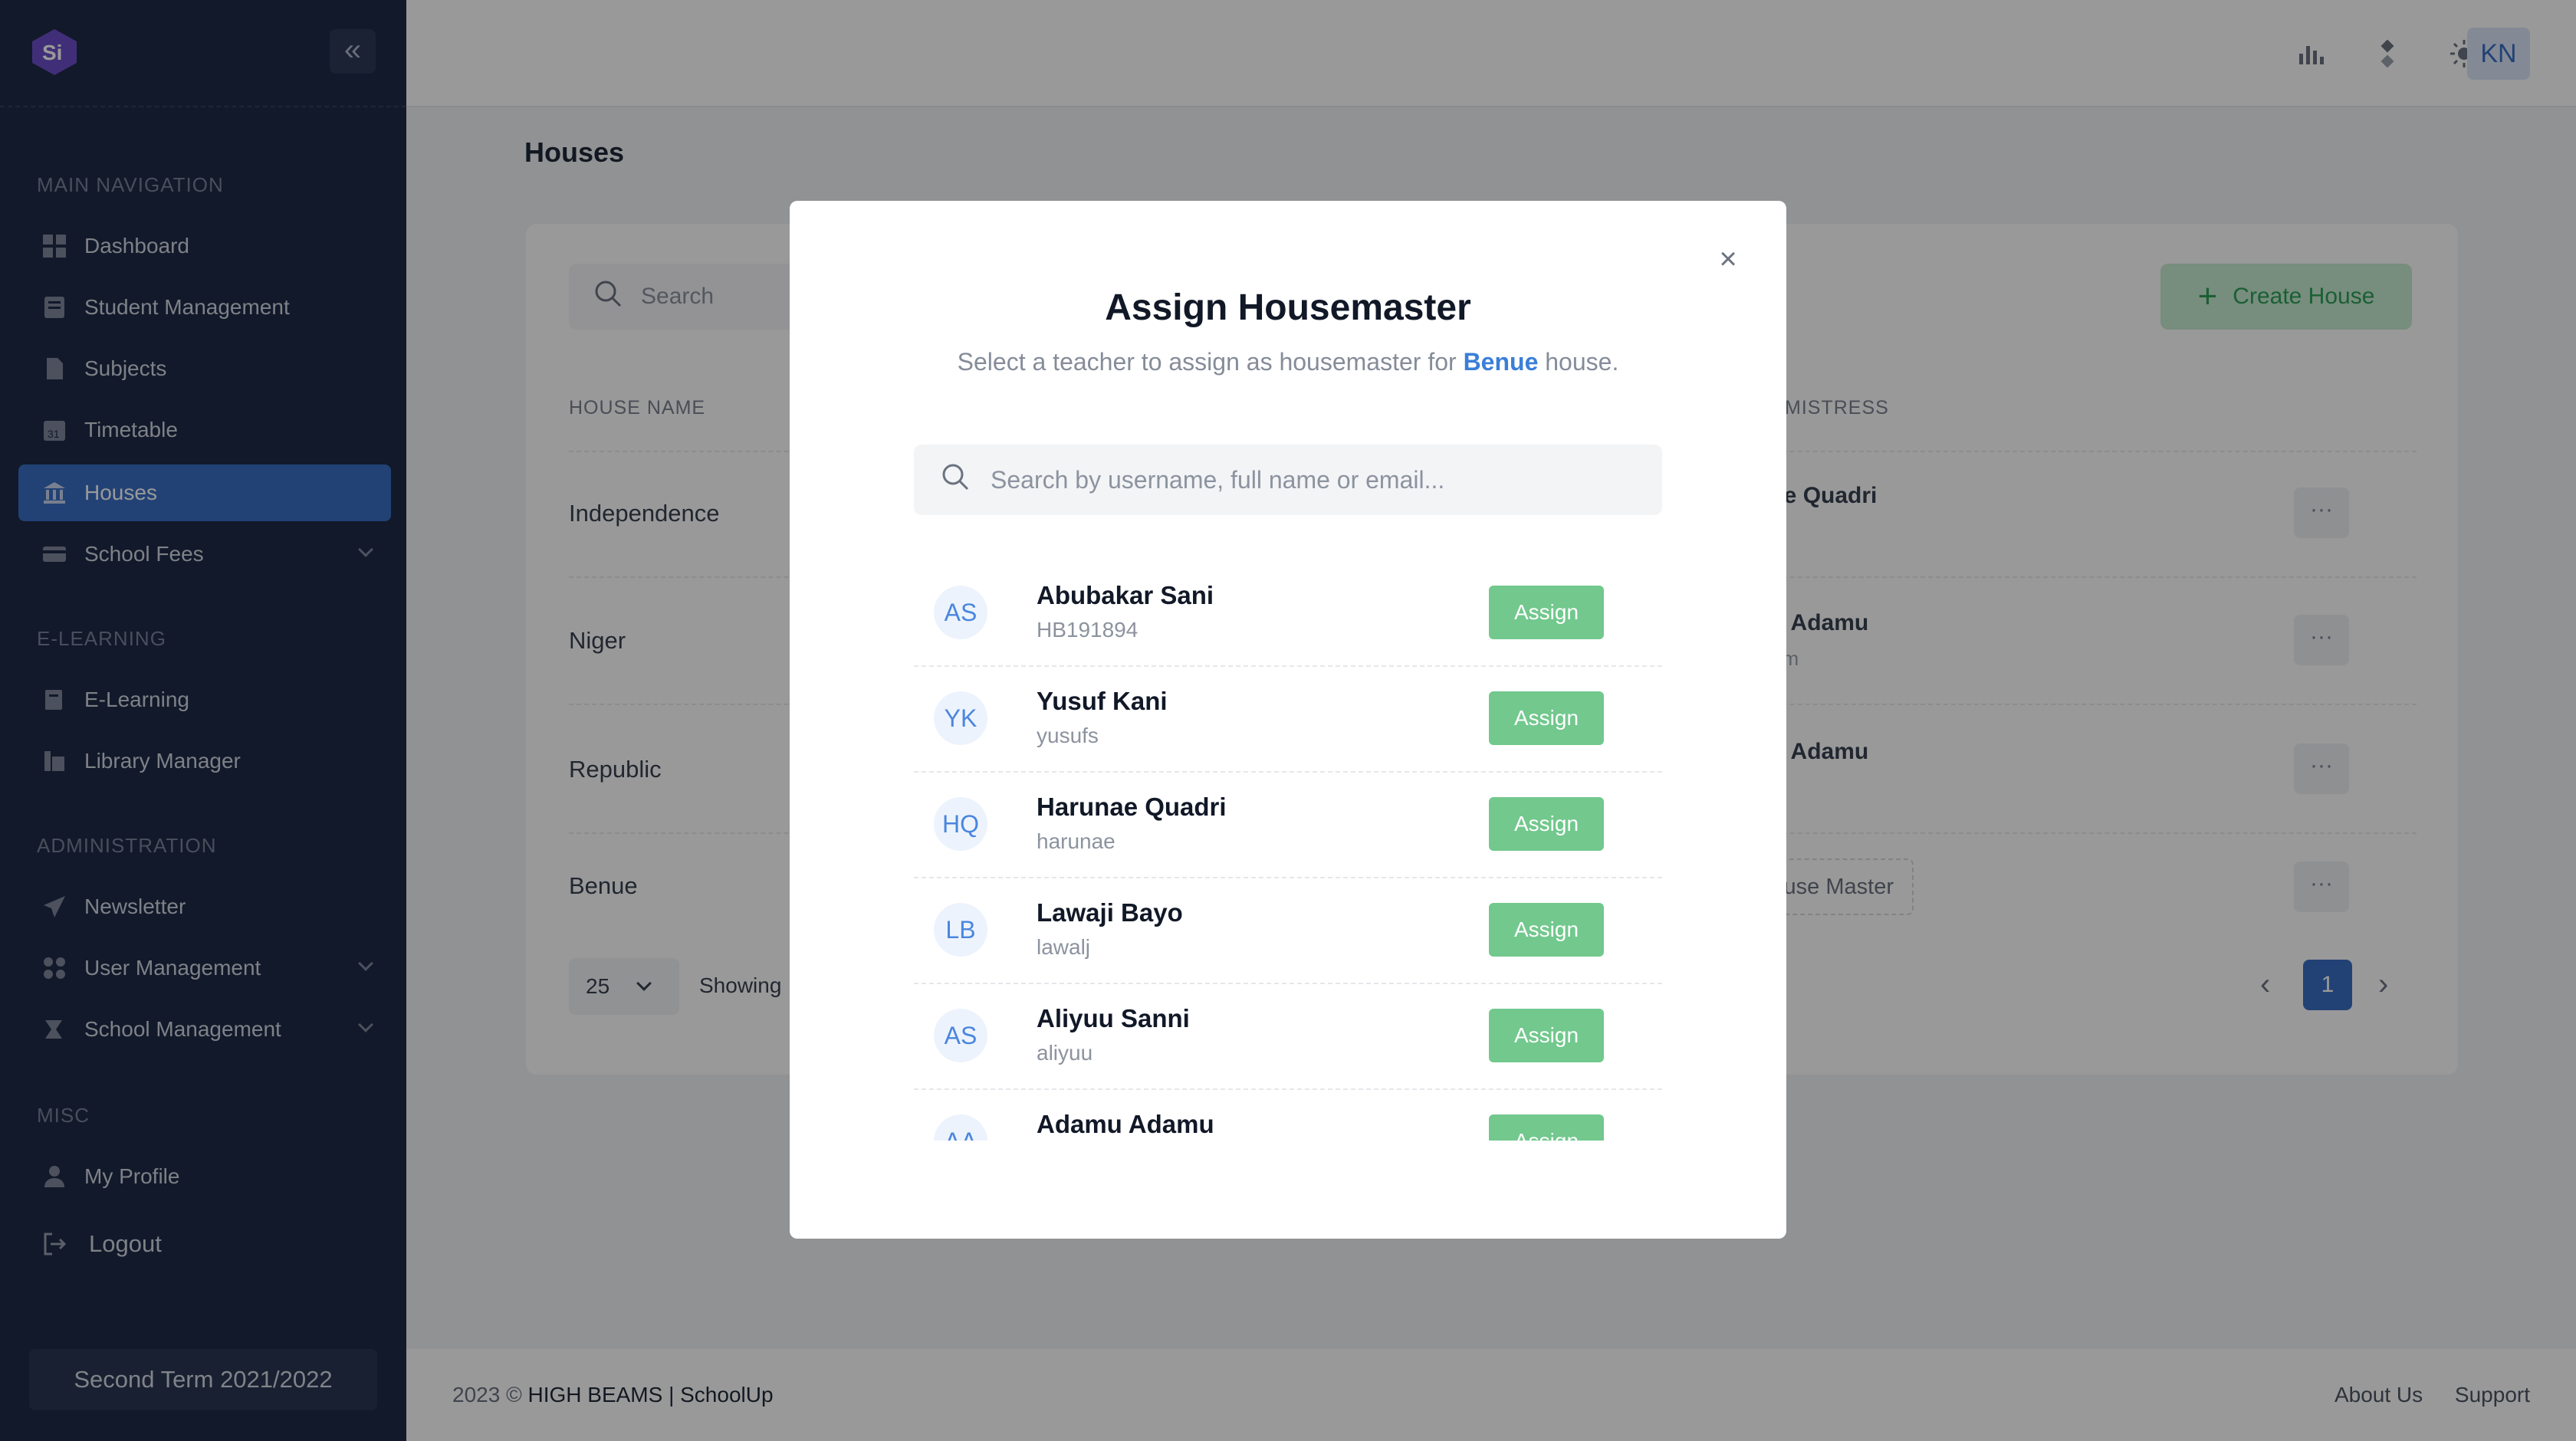  What do you see at coordinates (1102, 701) in the screenshot?
I see `teacher-name: Yusuf Kani` at bounding box center [1102, 701].